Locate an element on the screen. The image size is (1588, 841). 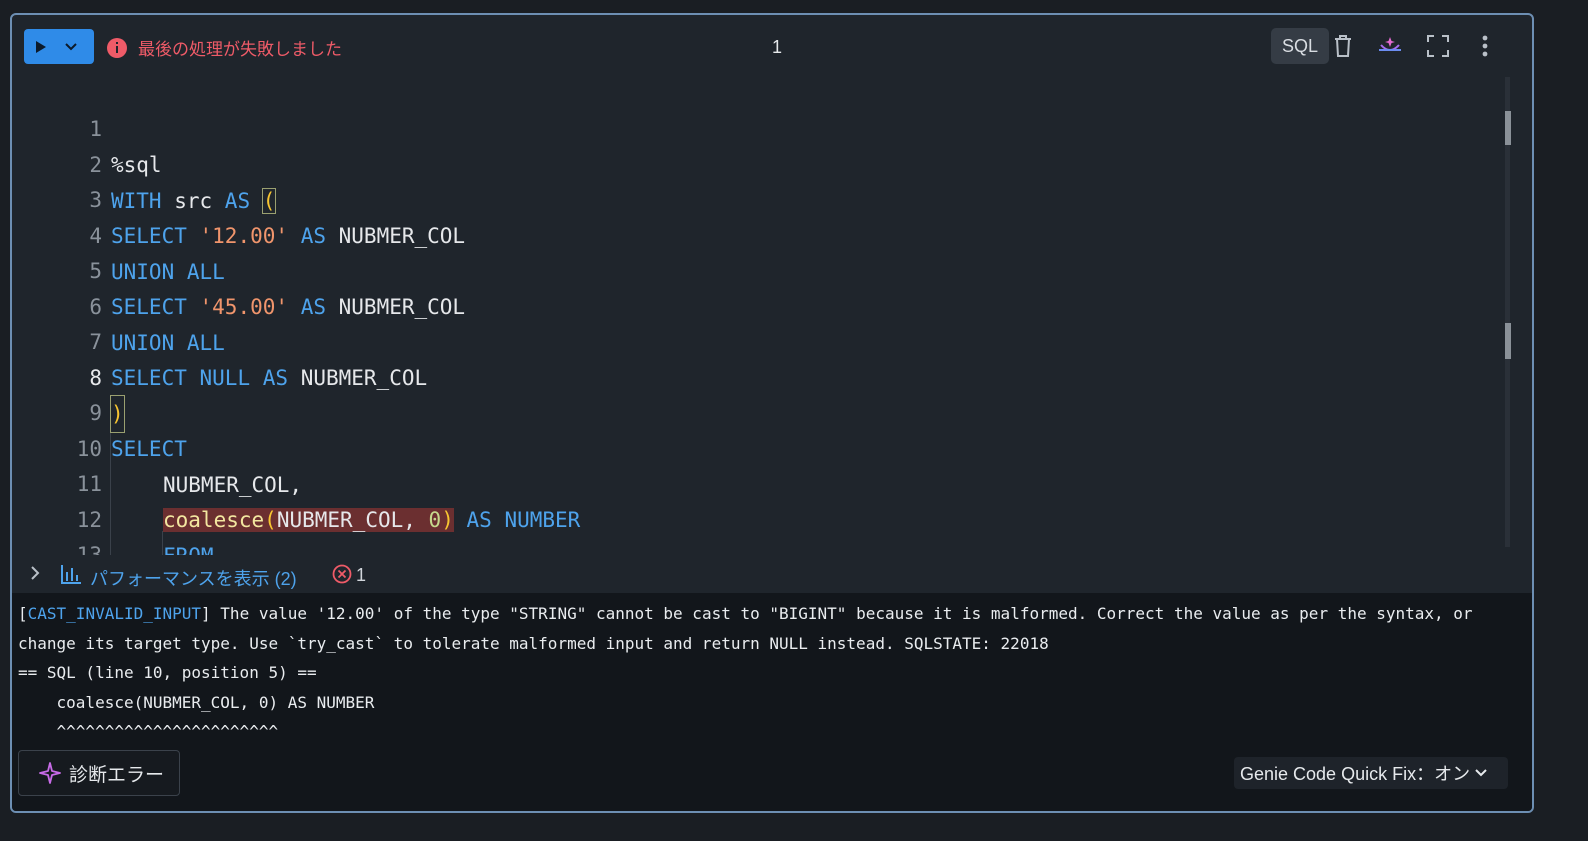
trash-icon is located at coordinates (1343, 46).